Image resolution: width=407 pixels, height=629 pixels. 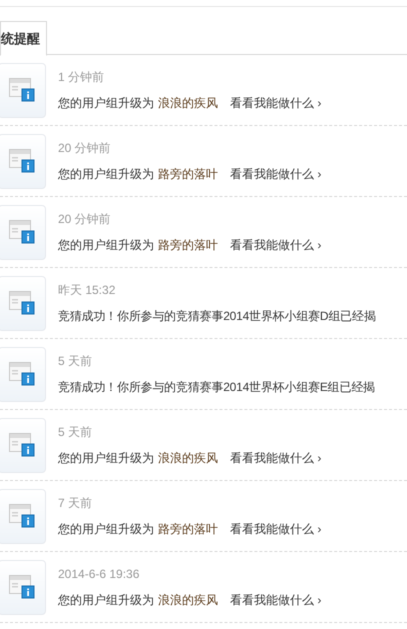 I want to click on notice-time: 昨天 15:32, so click(x=87, y=290).